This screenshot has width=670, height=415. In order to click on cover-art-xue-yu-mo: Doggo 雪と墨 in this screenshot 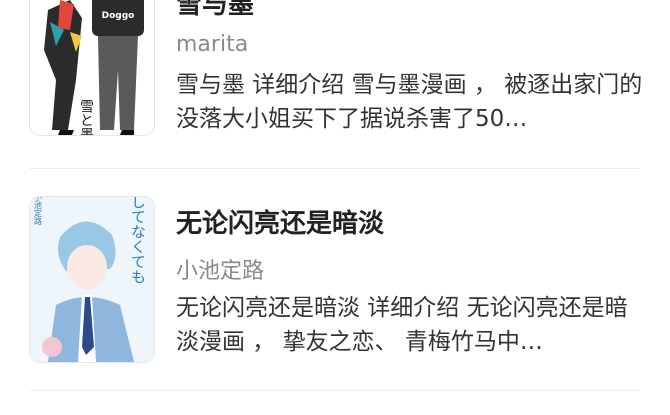, I will do `click(92, 67)`.